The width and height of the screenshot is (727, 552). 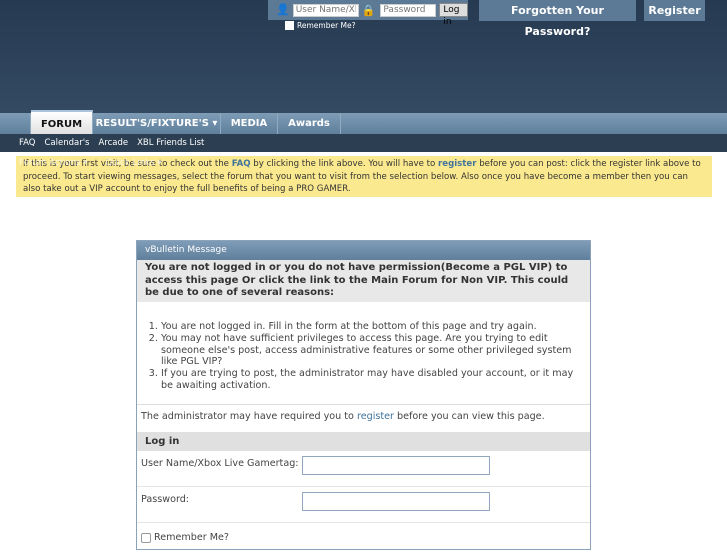 I want to click on faq-link: FAQ, so click(x=241, y=164).